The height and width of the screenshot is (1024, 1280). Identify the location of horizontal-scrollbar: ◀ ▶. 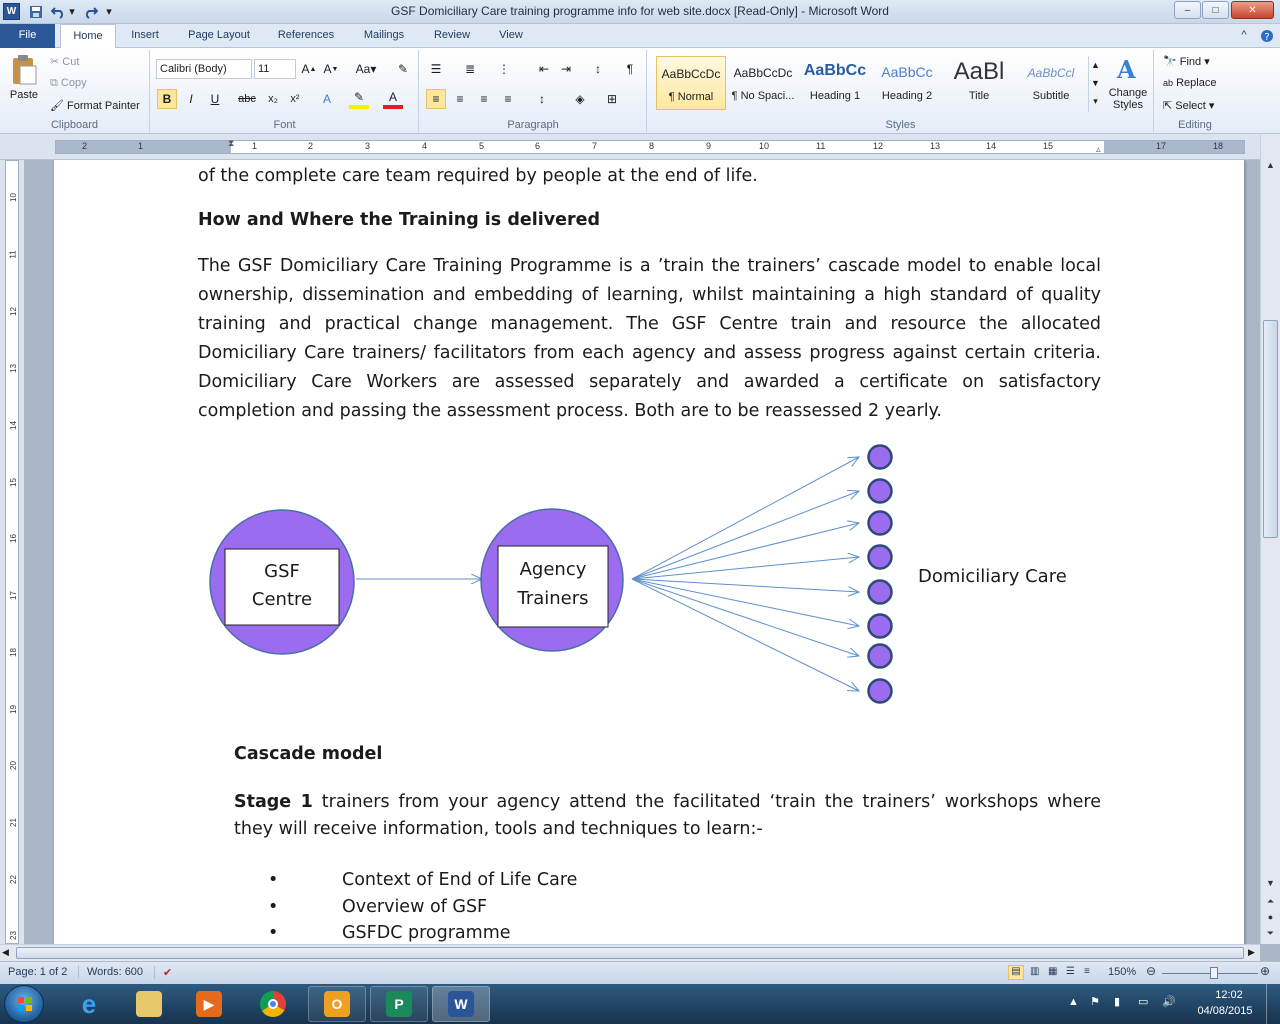
(630, 952).